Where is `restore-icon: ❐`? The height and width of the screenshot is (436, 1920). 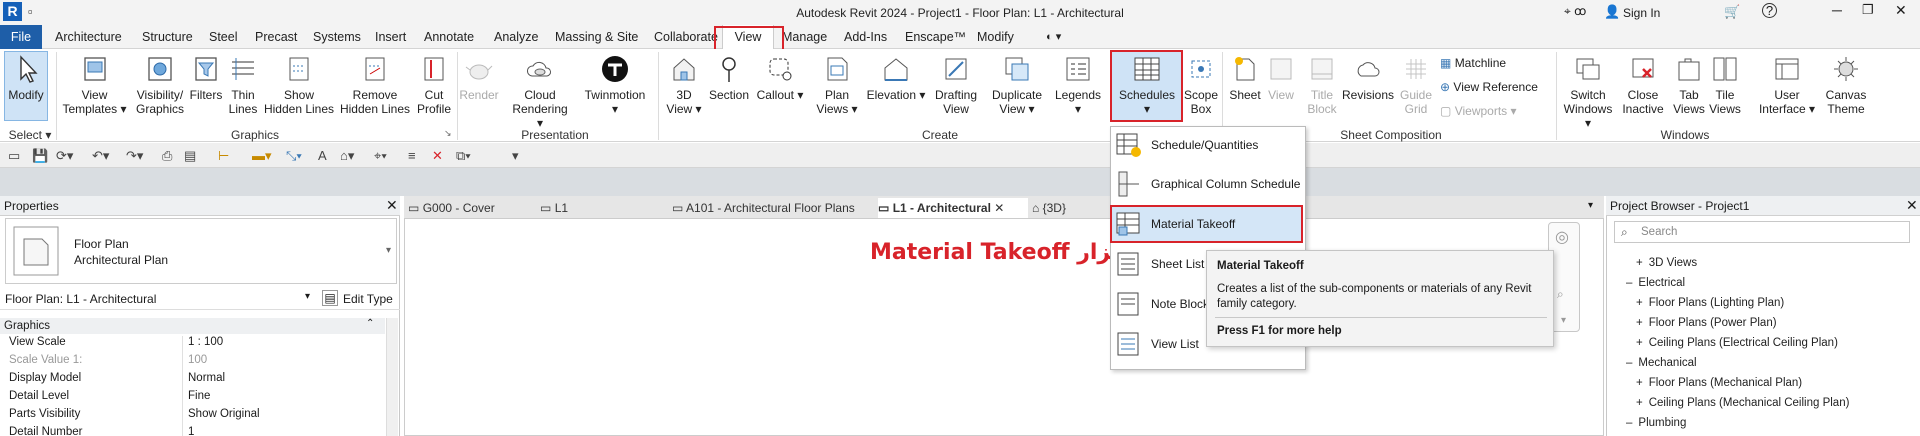
restore-icon: ❐ is located at coordinates (1868, 10).